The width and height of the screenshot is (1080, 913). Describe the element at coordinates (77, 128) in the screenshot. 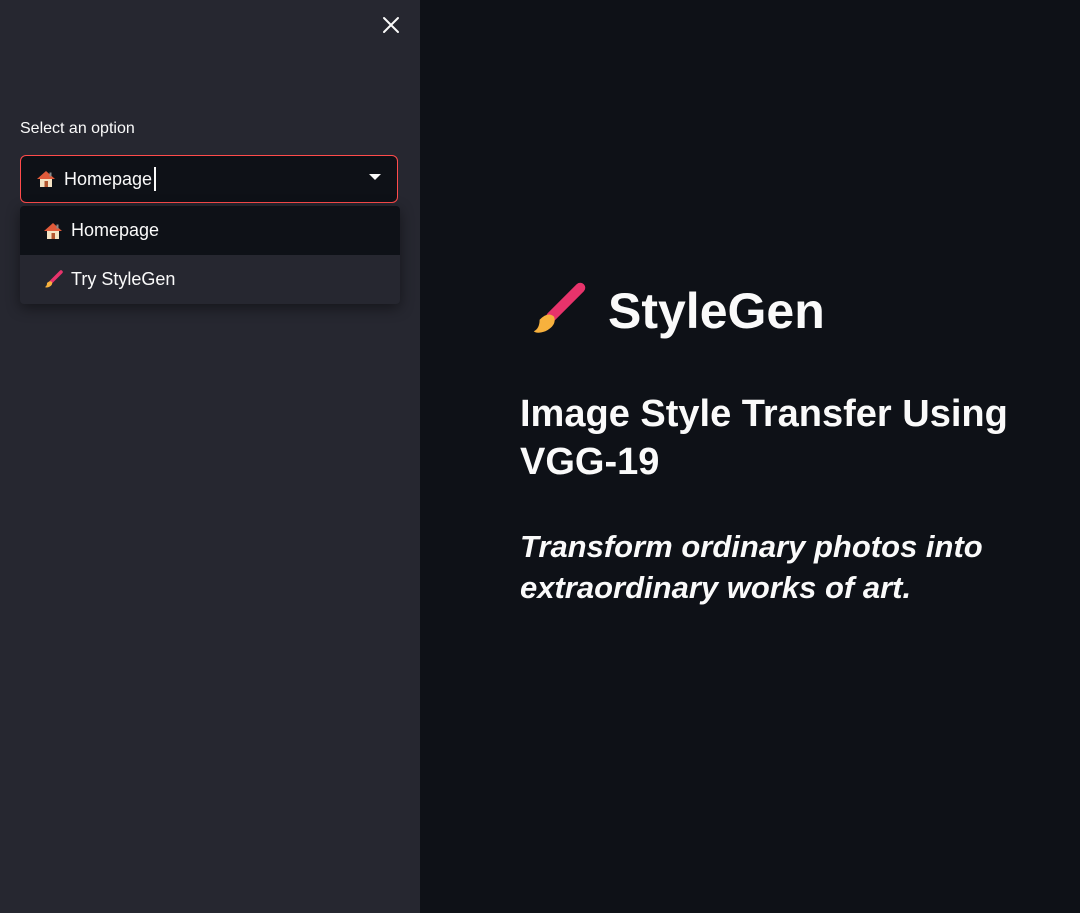

I see `select-label: Select an option` at that location.